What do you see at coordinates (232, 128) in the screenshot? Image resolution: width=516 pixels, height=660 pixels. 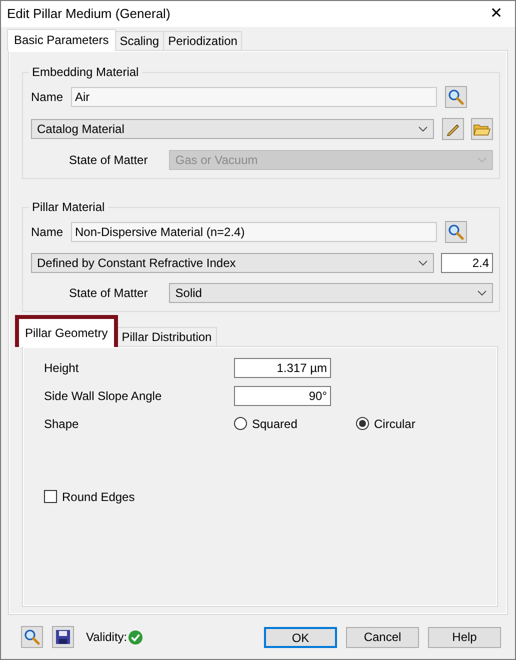 I see `dropdown: Catalog Material` at bounding box center [232, 128].